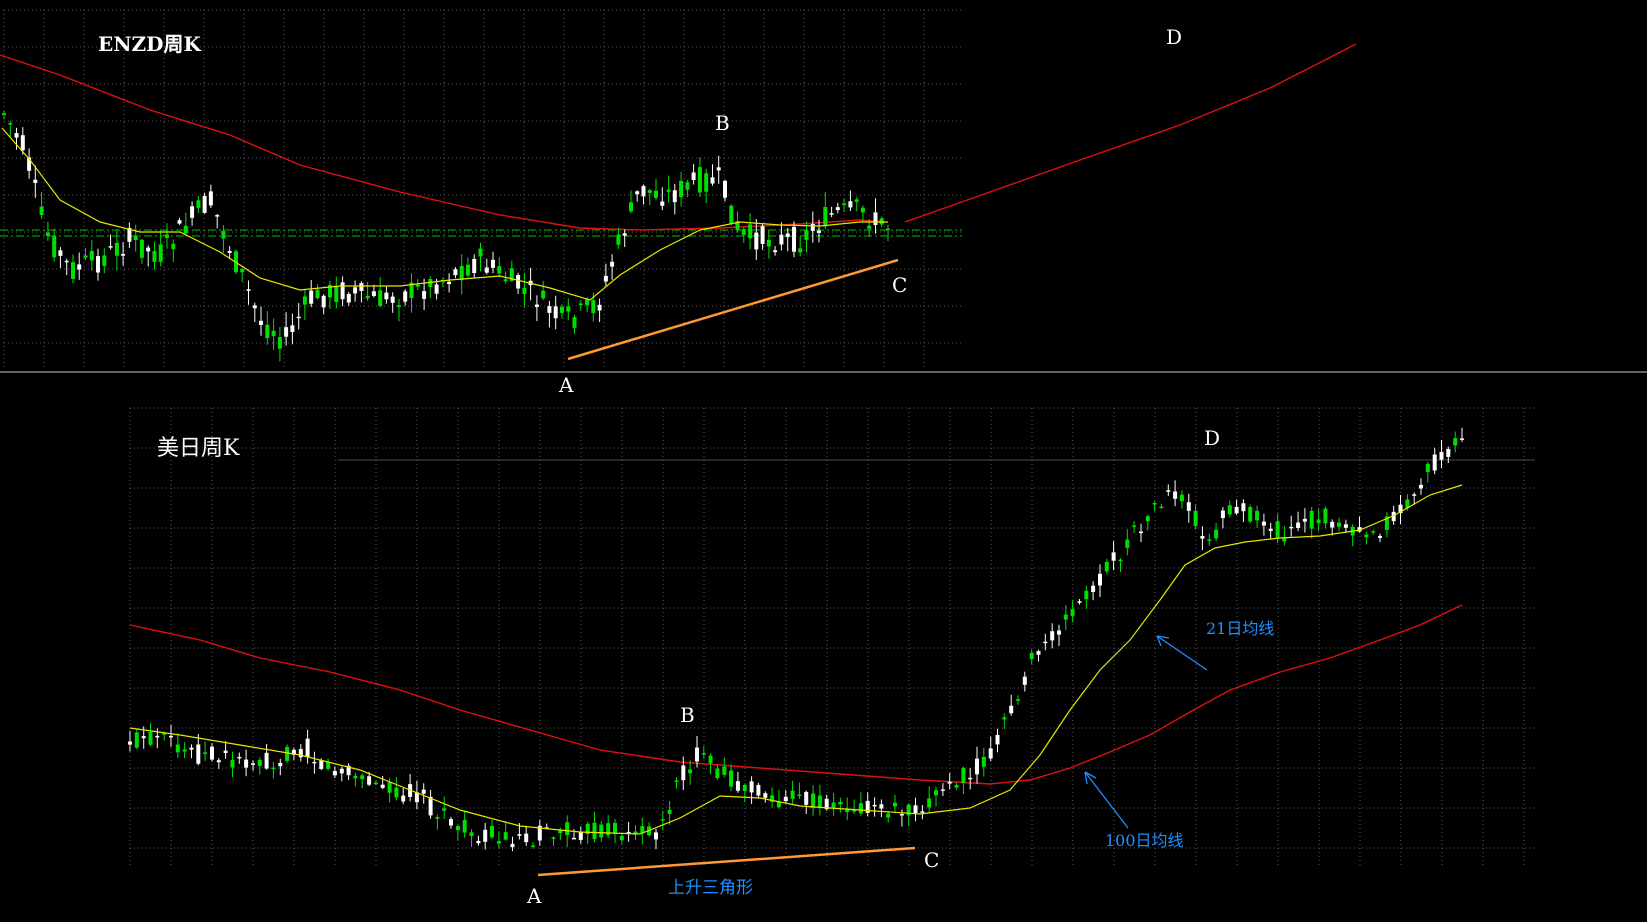 This screenshot has height=922, width=1647. Describe the element at coordinates (1106, 800) in the screenshot. I see `ma100-pointer-arrow` at that location.